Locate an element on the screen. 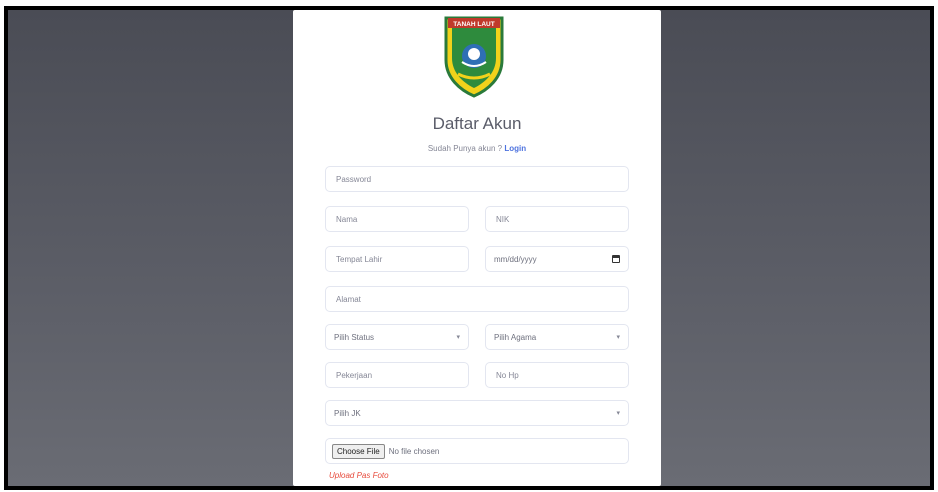 The height and width of the screenshot is (492, 938). photo-file-input: Choose File No file chosen is located at coordinates (477, 451).